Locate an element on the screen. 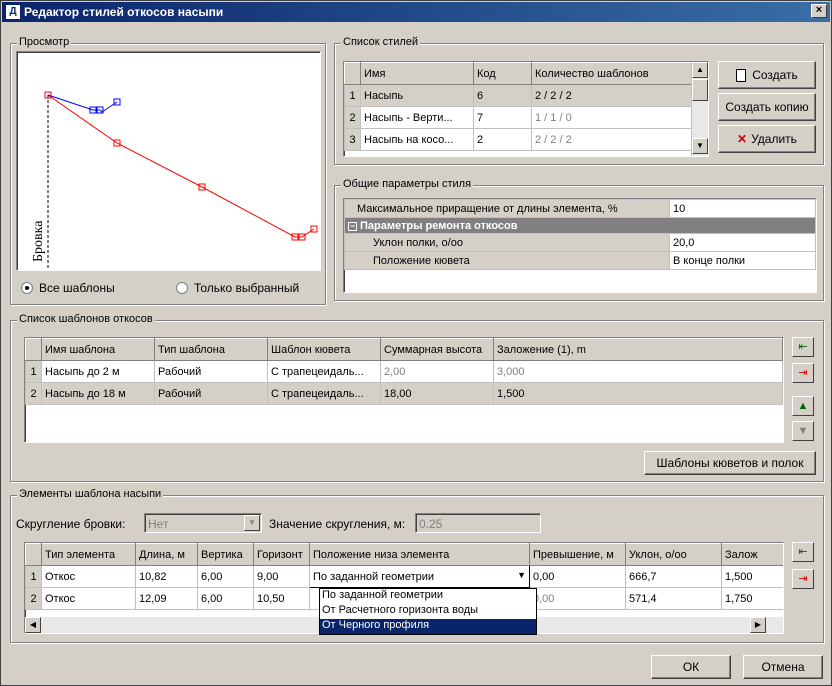 This screenshot has height=686, width=832. dropdown-option: От Расчетного горизонта воды is located at coordinates (428, 611).